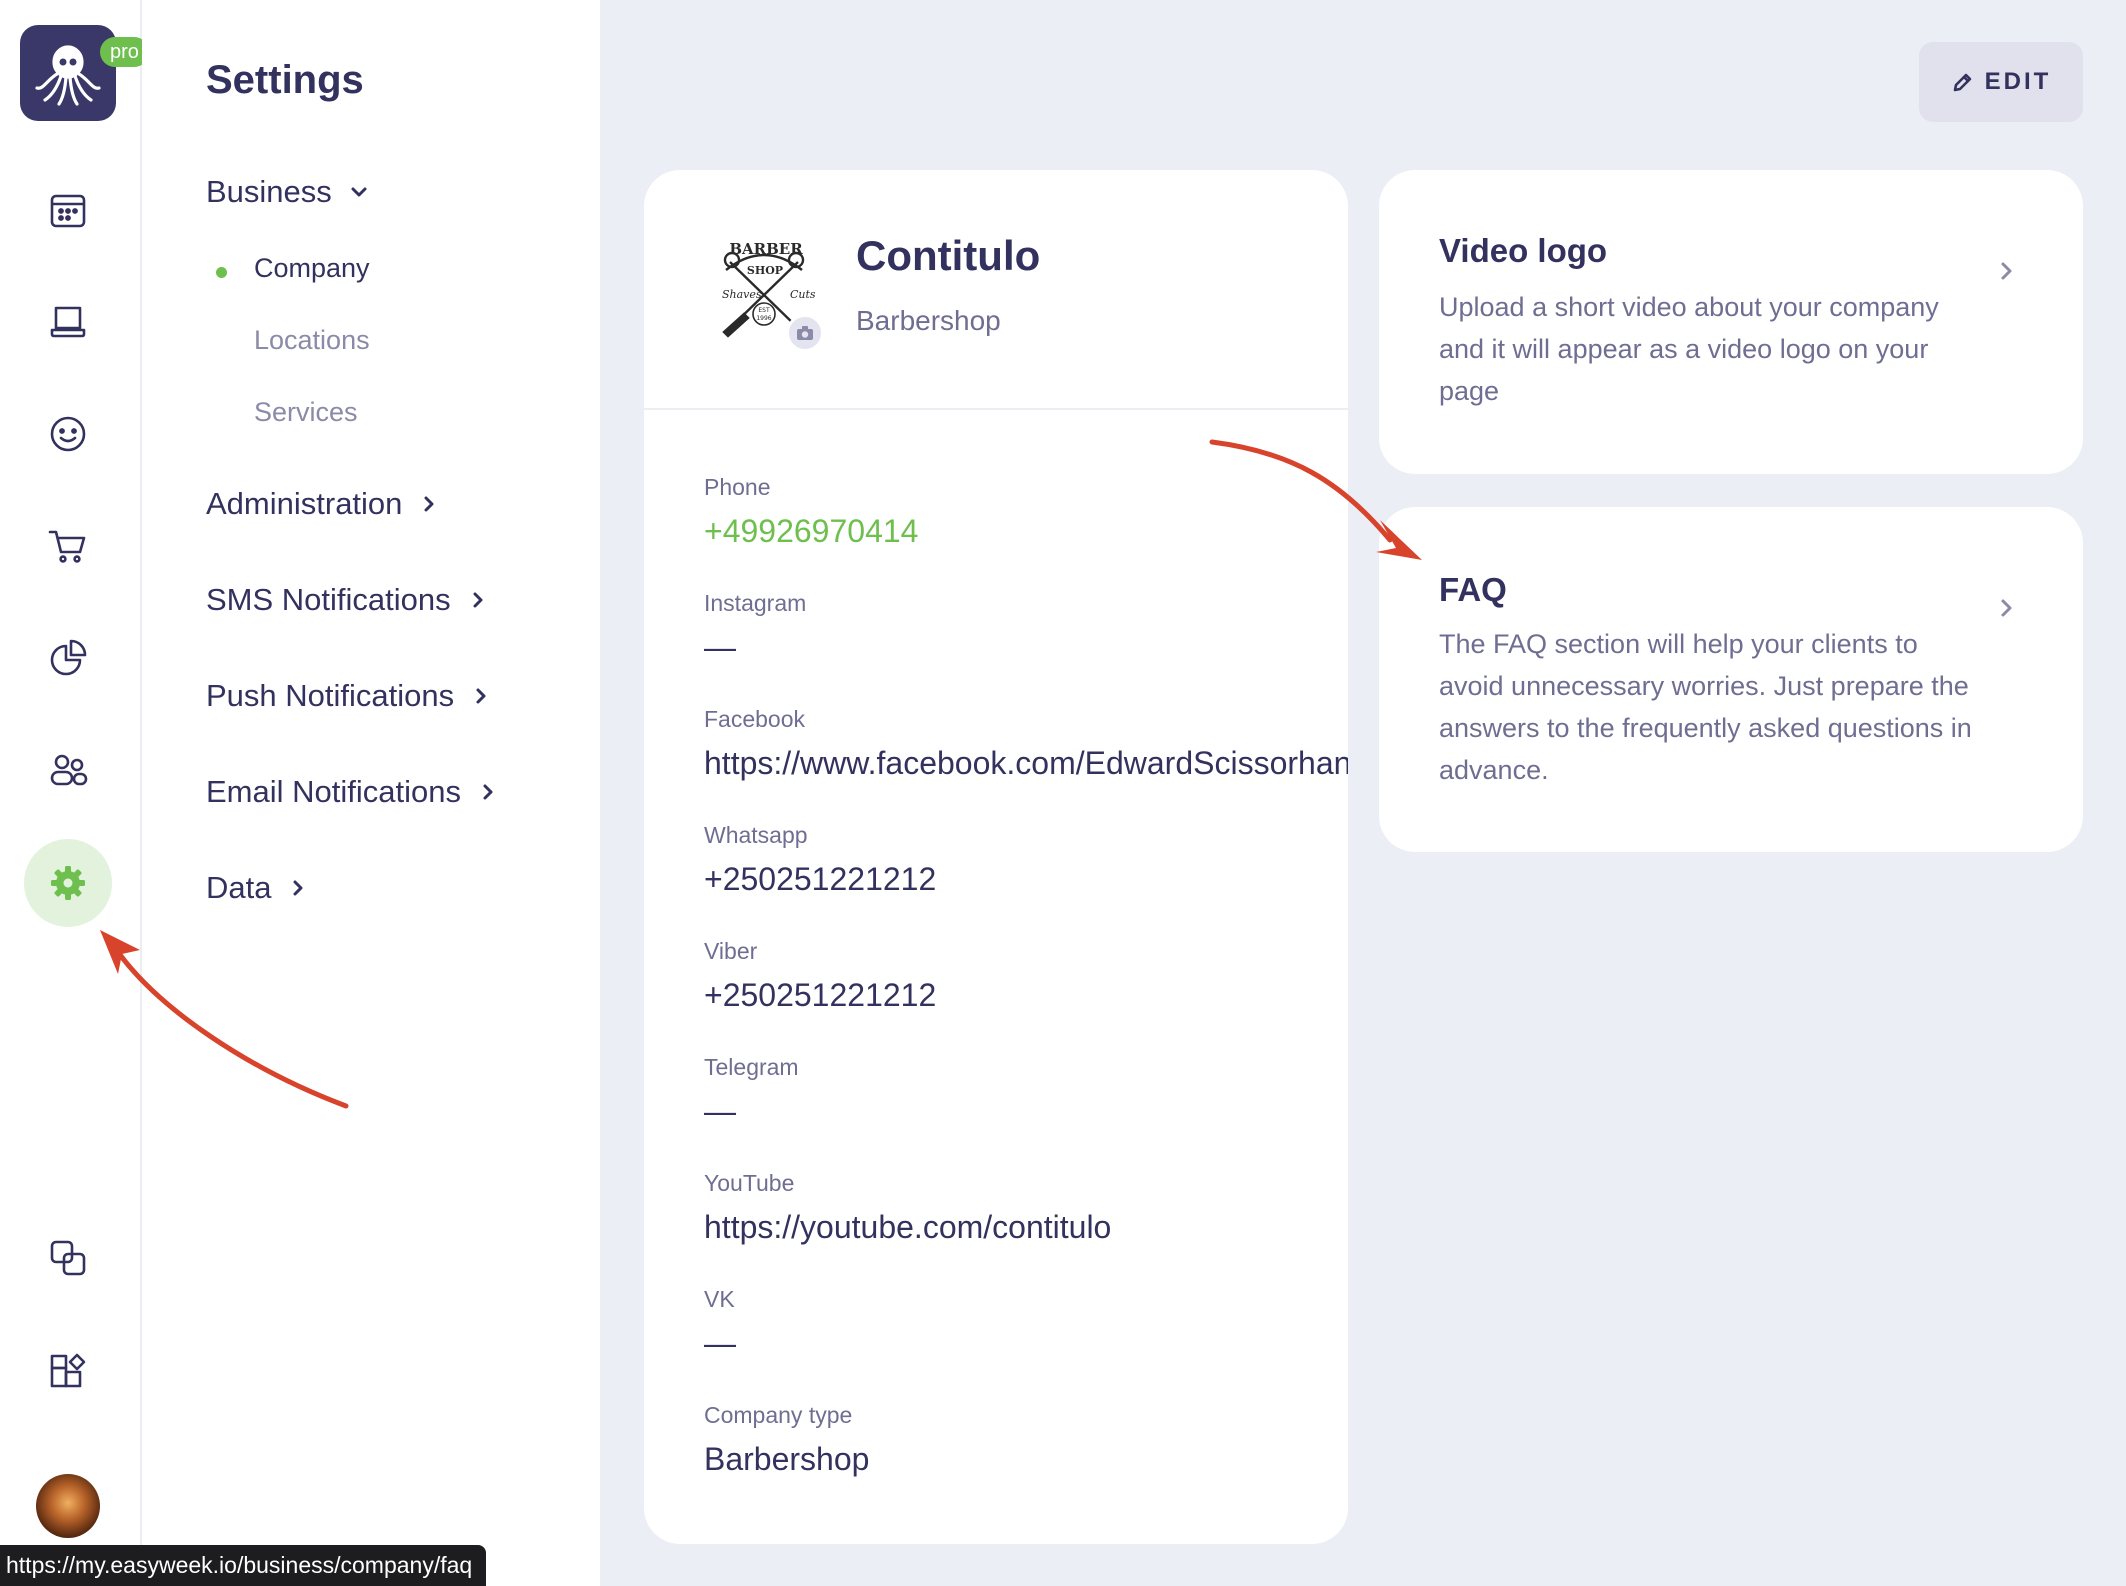  Describe the element at coordinates (221, 272) in the screenshot. I see `active-dot` at that location.